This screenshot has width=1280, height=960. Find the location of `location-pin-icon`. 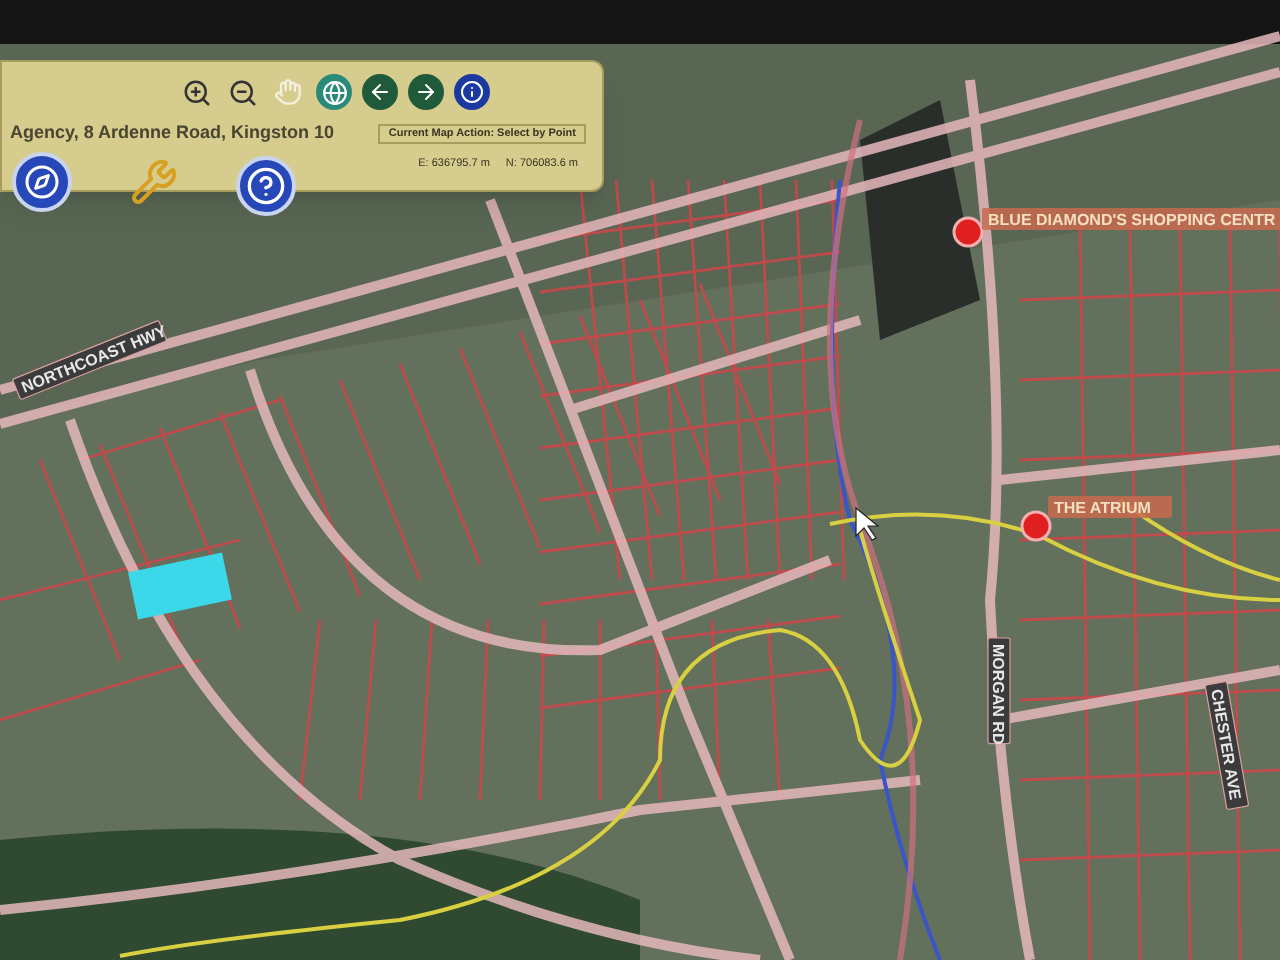

location-pin-icon is located at coordinates (968, 232).